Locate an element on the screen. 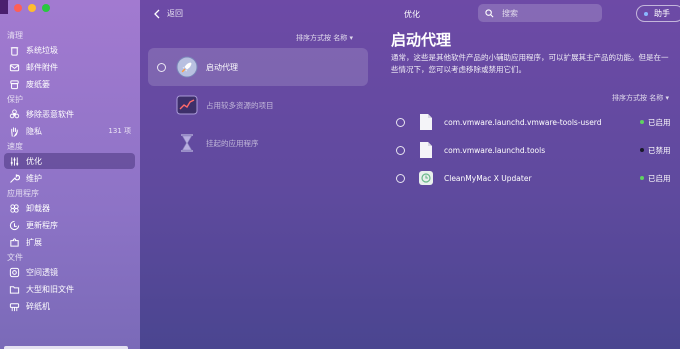  sidebar-section-applications: 应用程序 is located at coordinates (23, 193).